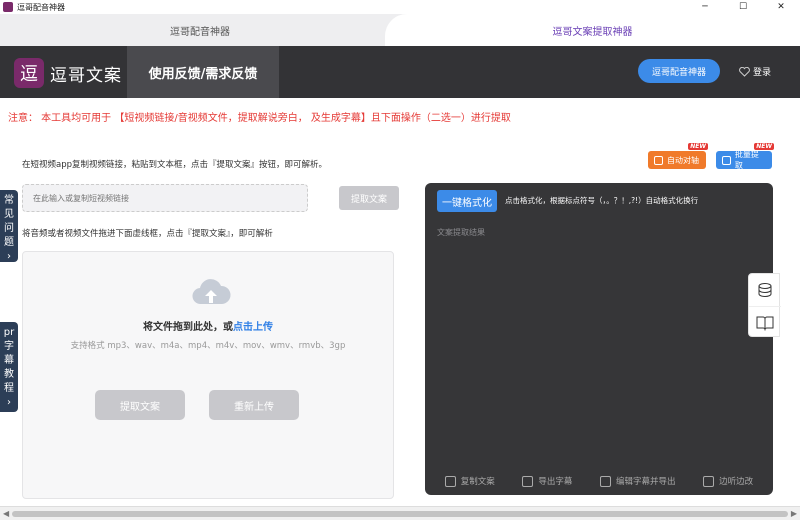 The width and height of the screenshot is (800, 520). I want to click on horizontal-scrollbar: ◀ ▶, so click(400, 513).